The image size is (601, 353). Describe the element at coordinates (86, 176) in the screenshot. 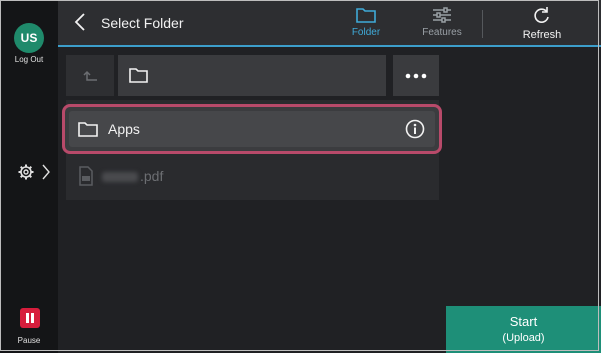

I see `file-icon` at that location.